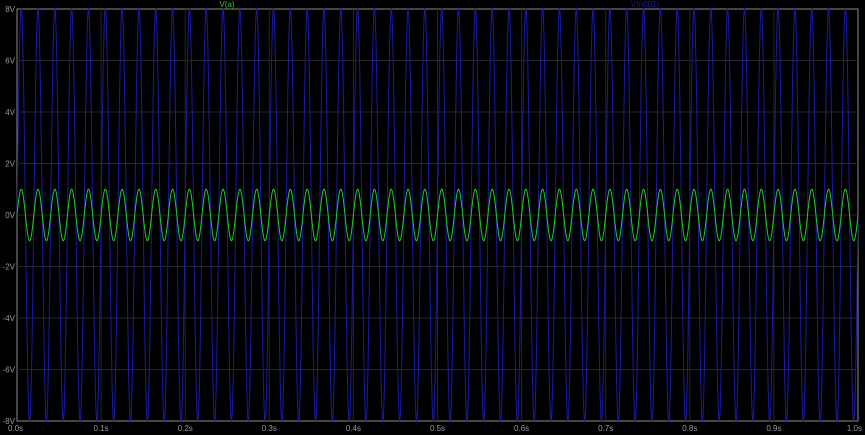 The image size is (865, 435). What do you see at coordinates (226, 4) in the screenshot?
I see `legend-label-va: V(a)` at bounding box center [226, 4].